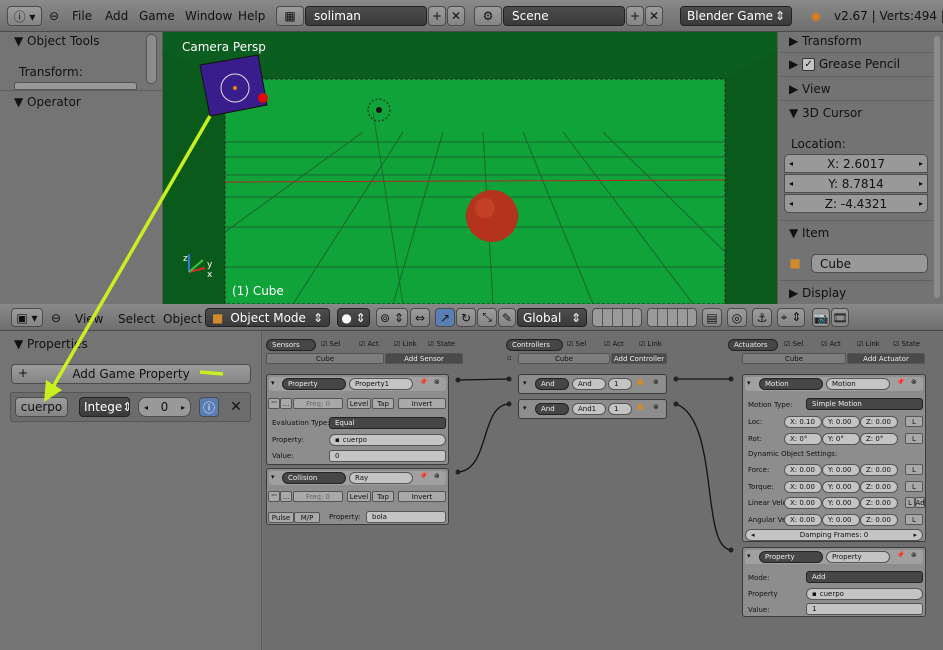 The image size is (943, 650). What do you see at coordinates (650, 344) in the screenshot?
I see `controllers-filter-link: ☑ Link` at bounding box center [650, 344].